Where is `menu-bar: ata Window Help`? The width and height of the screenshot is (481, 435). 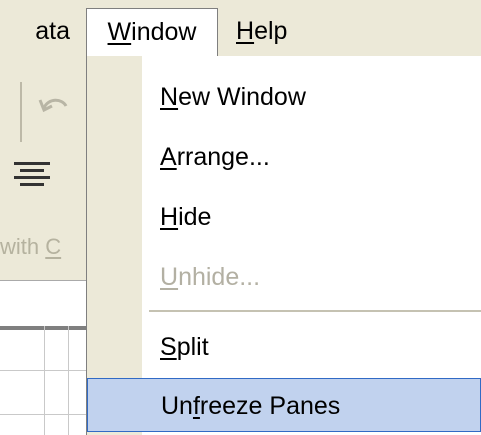
menu-bar: ata Window Help is located at coordinates (240, 29).